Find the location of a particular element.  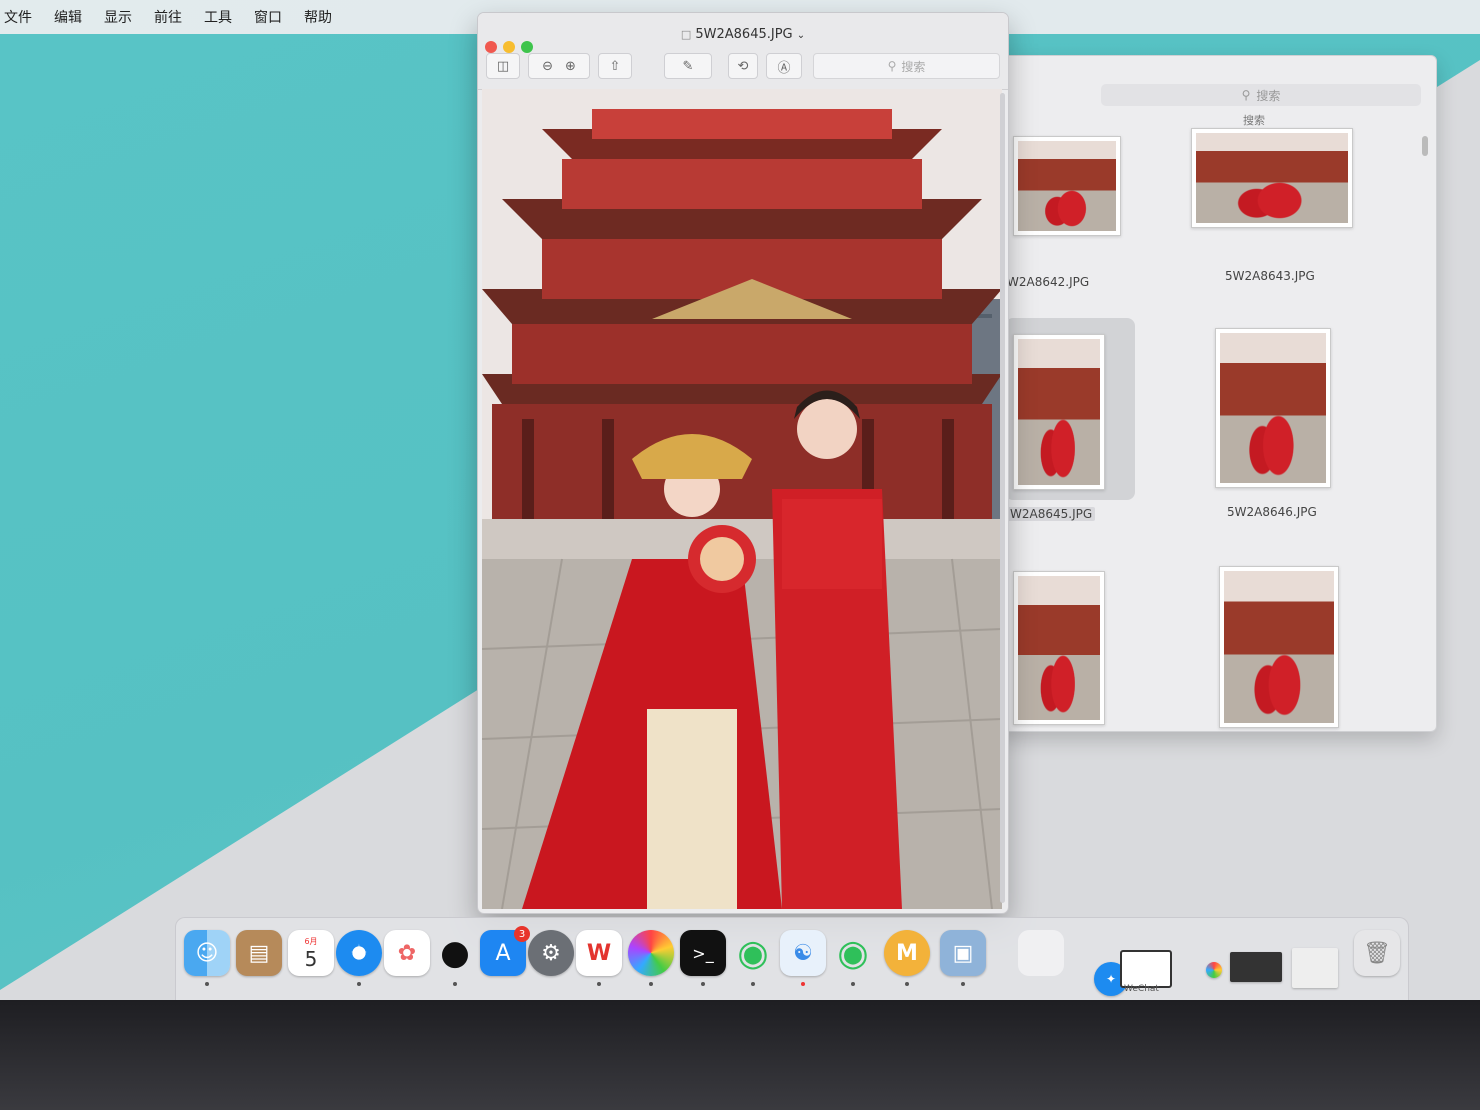

browser-search-placeholder: 搜索 is located at coordinates (1268, 95).